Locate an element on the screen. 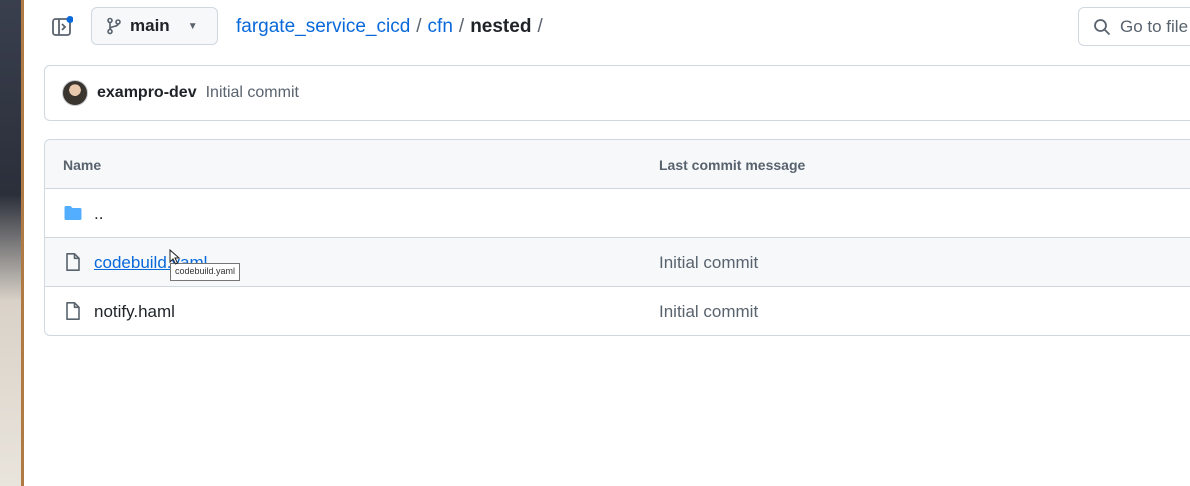  go-to-file-input: Go to file is located at coordinates (1134, 26).